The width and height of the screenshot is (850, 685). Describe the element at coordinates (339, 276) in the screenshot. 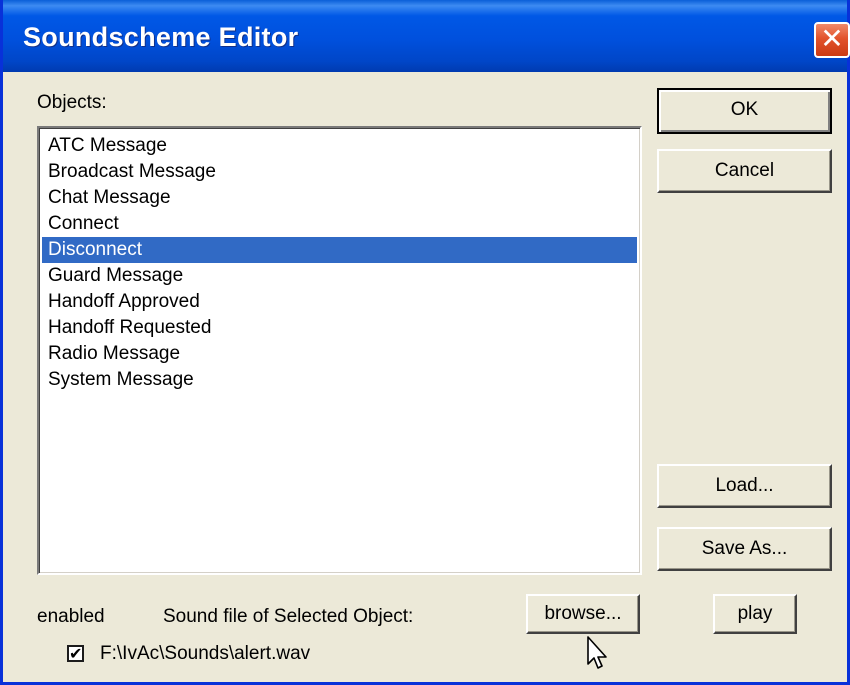

I see `list-item-guard-message: Guard Message` at that location.